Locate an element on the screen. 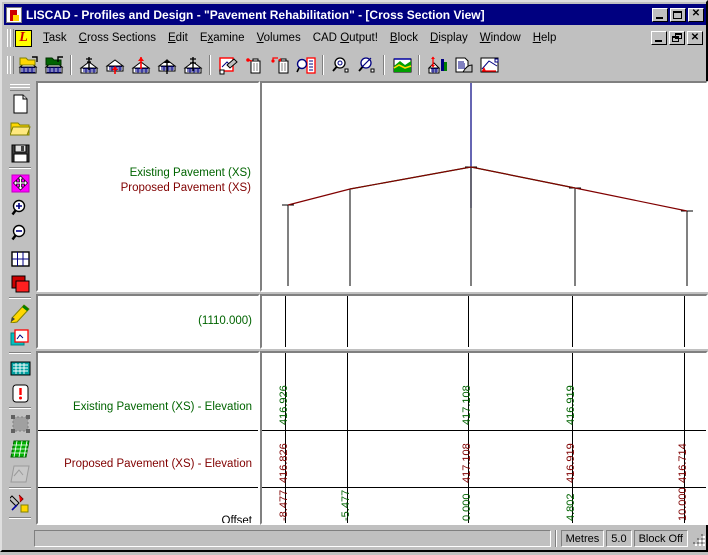  menu-examine: Examine is located at coordinates (222, 38).